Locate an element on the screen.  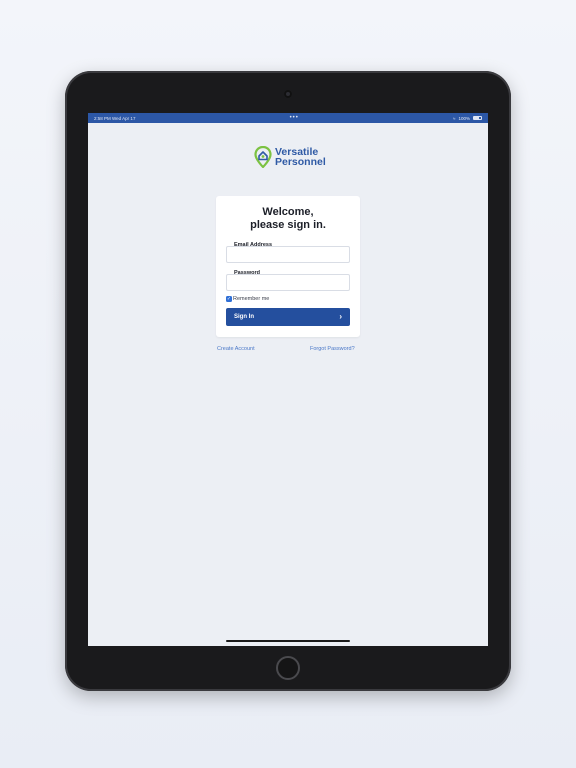
email-field is located at coordinates (288, 254).